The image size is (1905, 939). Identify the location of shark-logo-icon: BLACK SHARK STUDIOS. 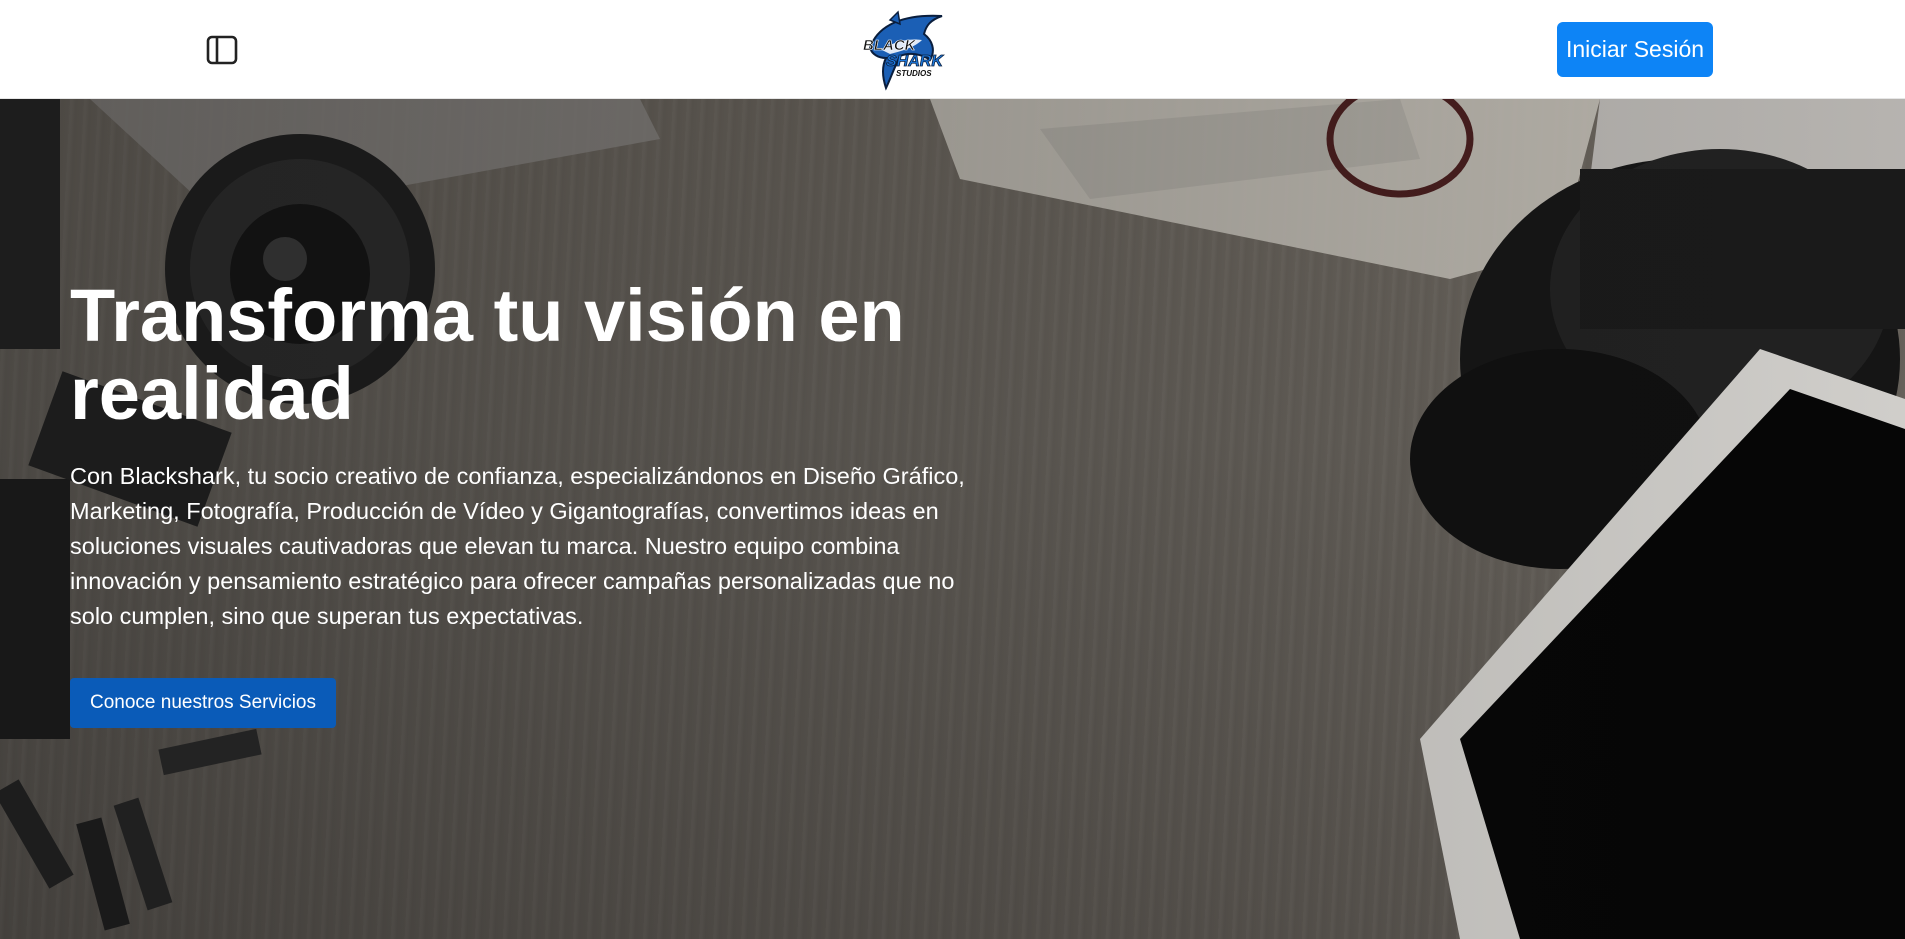
(904, 50).